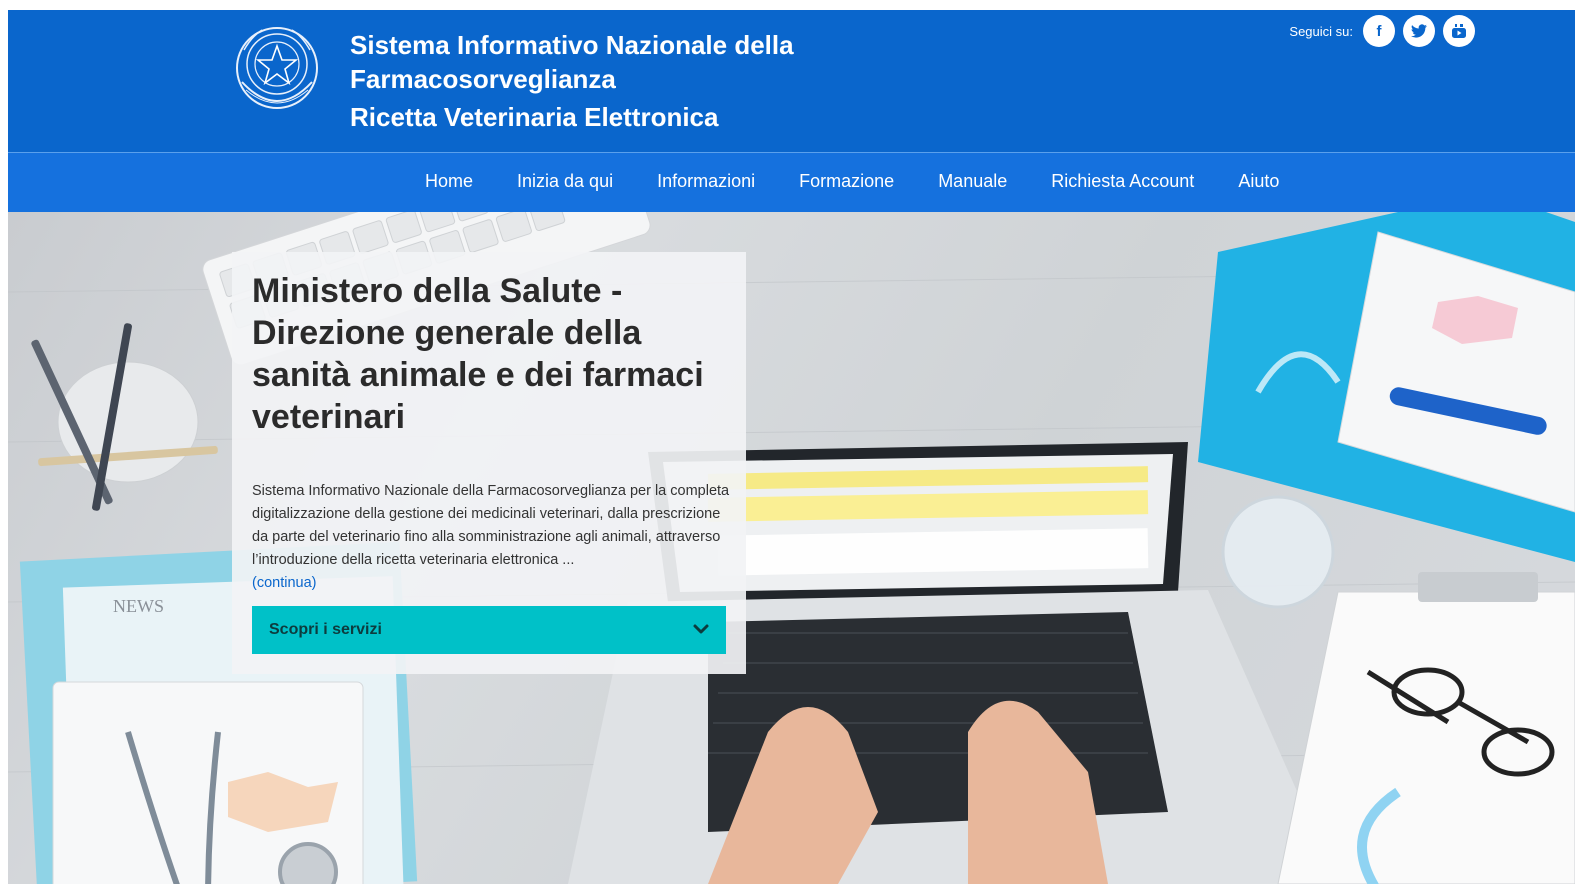  Describe the element at coordinates (1122, 183) in the screenshot. I see `nav-item-richiesta-account: Richiesta Account` at that location.